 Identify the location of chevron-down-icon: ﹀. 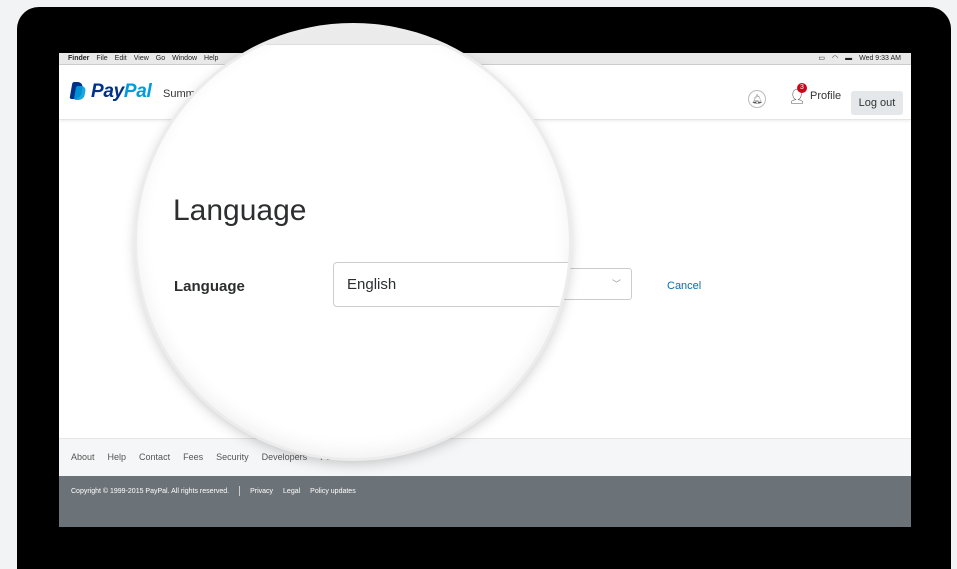
(616, 284).